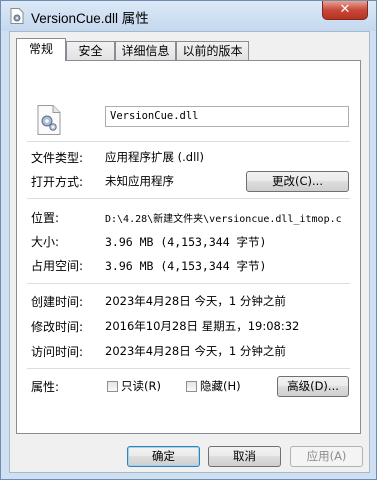  What do you see at coordinates (57, 352) in the screenshot?
I see `accessed-label: 访问时间:` at bounding box center [57, 352].